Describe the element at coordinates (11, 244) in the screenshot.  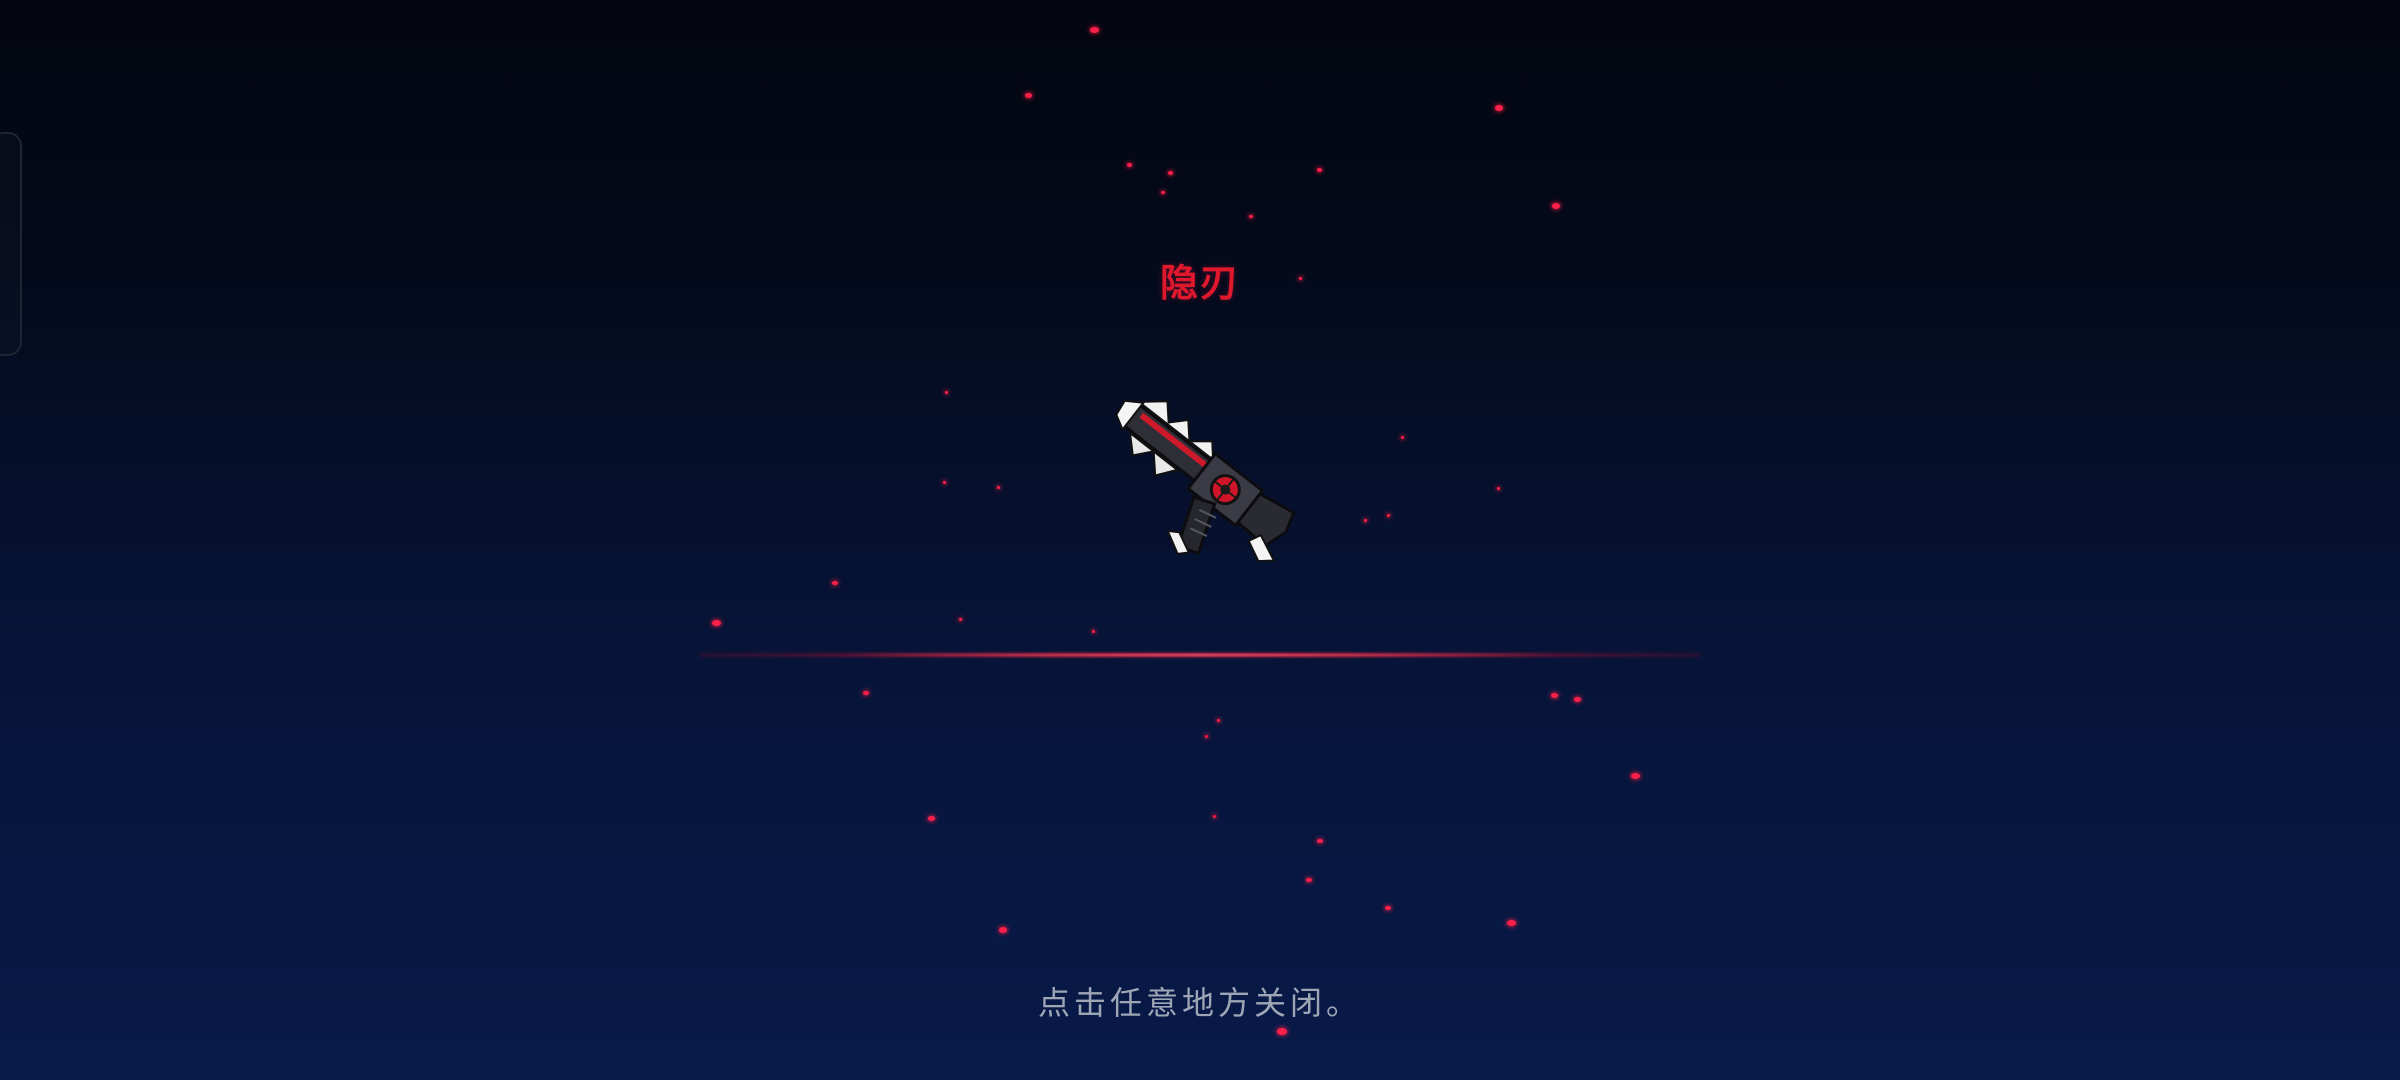
I see `side-edge-handle` at that location.